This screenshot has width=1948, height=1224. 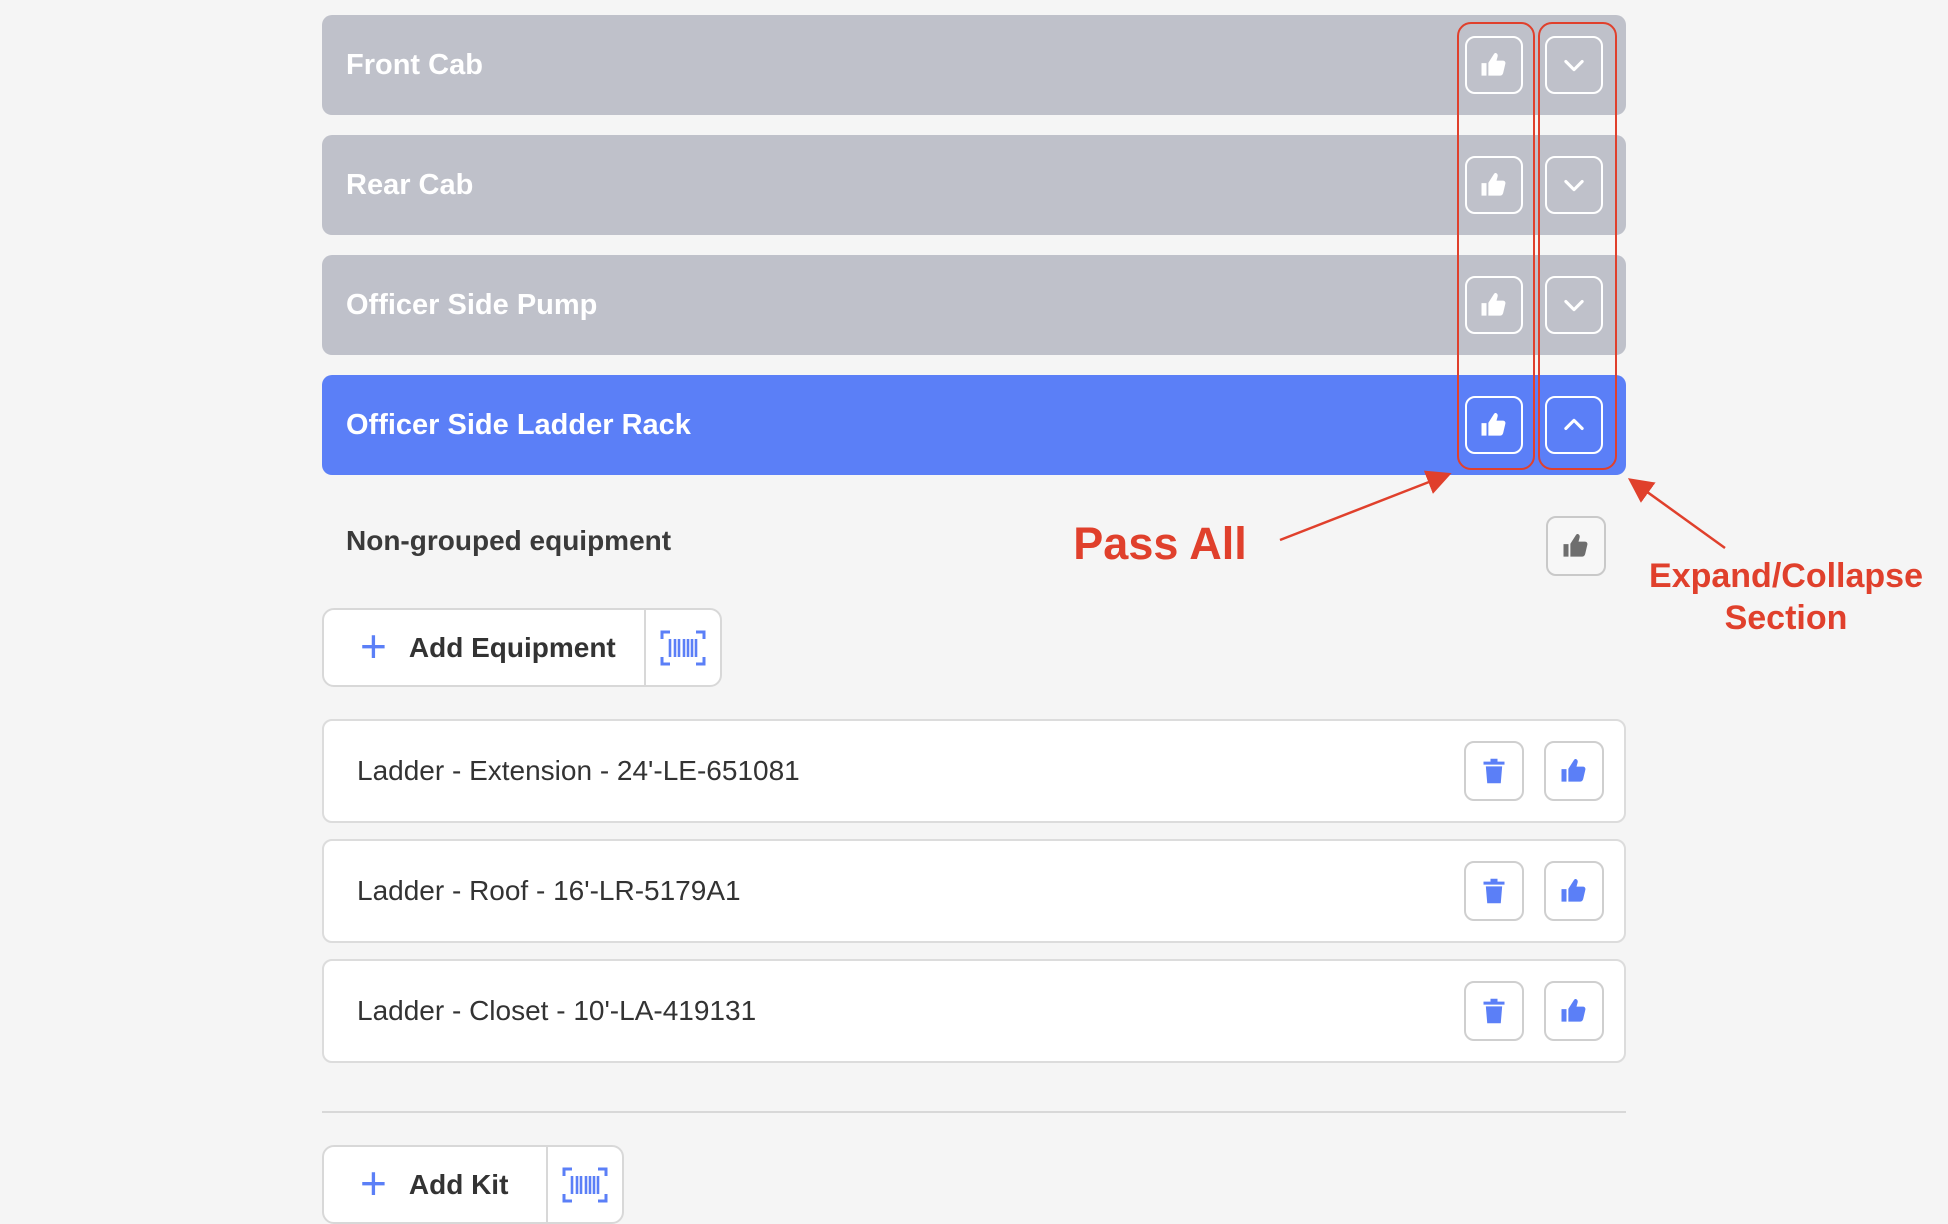 What do you see at coordinates (1786, 576) in the screenshot?
I see `expand-collapse-line1: Expand/Collapse` at bounding box center [1786, 576].